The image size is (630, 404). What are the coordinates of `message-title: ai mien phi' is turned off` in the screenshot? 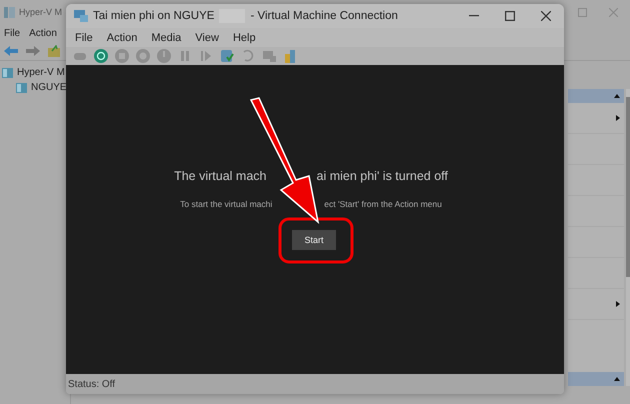 It's located at (382, 176).